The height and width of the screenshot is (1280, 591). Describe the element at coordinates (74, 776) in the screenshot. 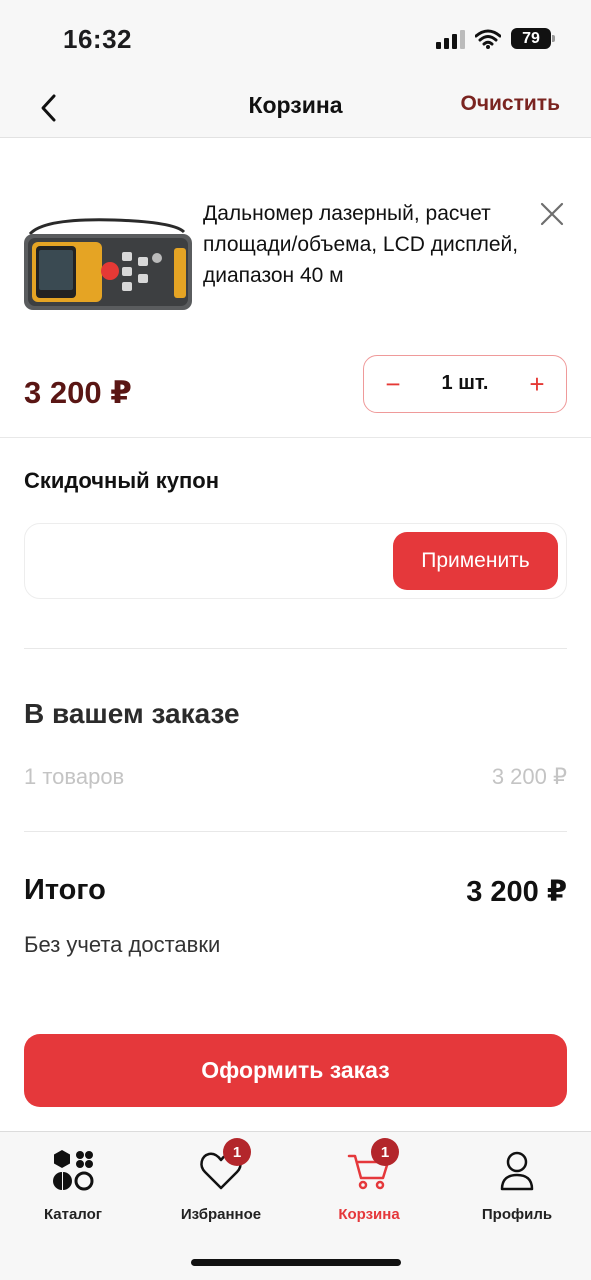

I see `items-count: 1 товаров` at that location.